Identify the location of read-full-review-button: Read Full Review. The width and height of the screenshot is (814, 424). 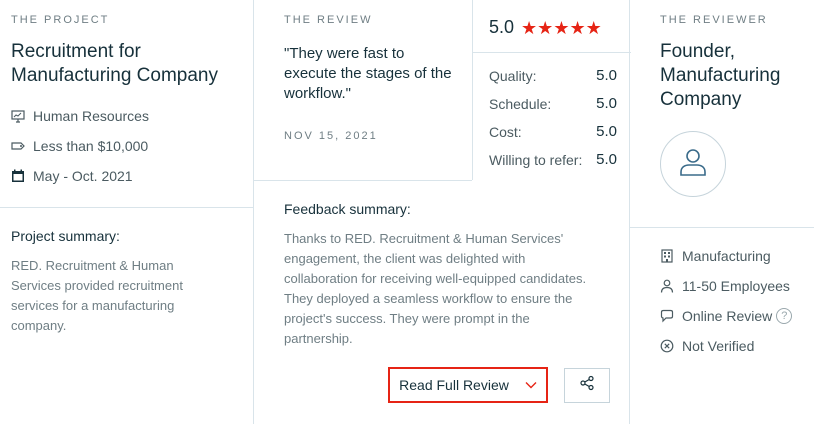
(468, 385).